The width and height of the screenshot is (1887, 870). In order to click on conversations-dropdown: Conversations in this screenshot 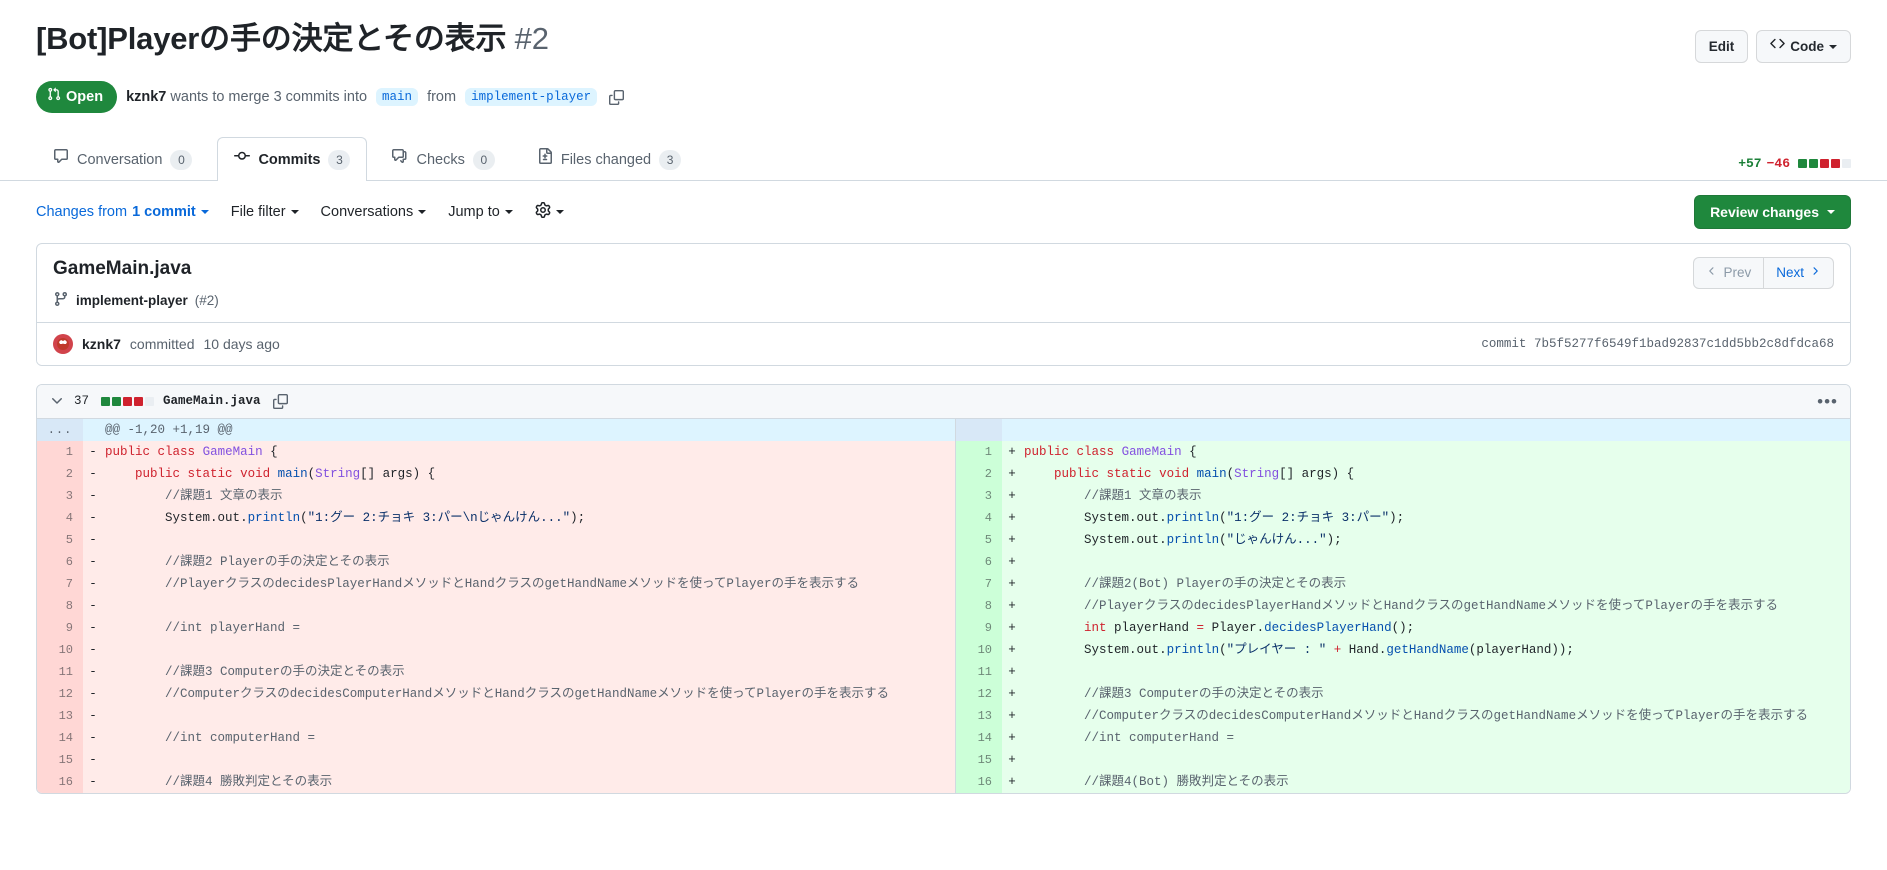, I will do `click(374, 212)`.